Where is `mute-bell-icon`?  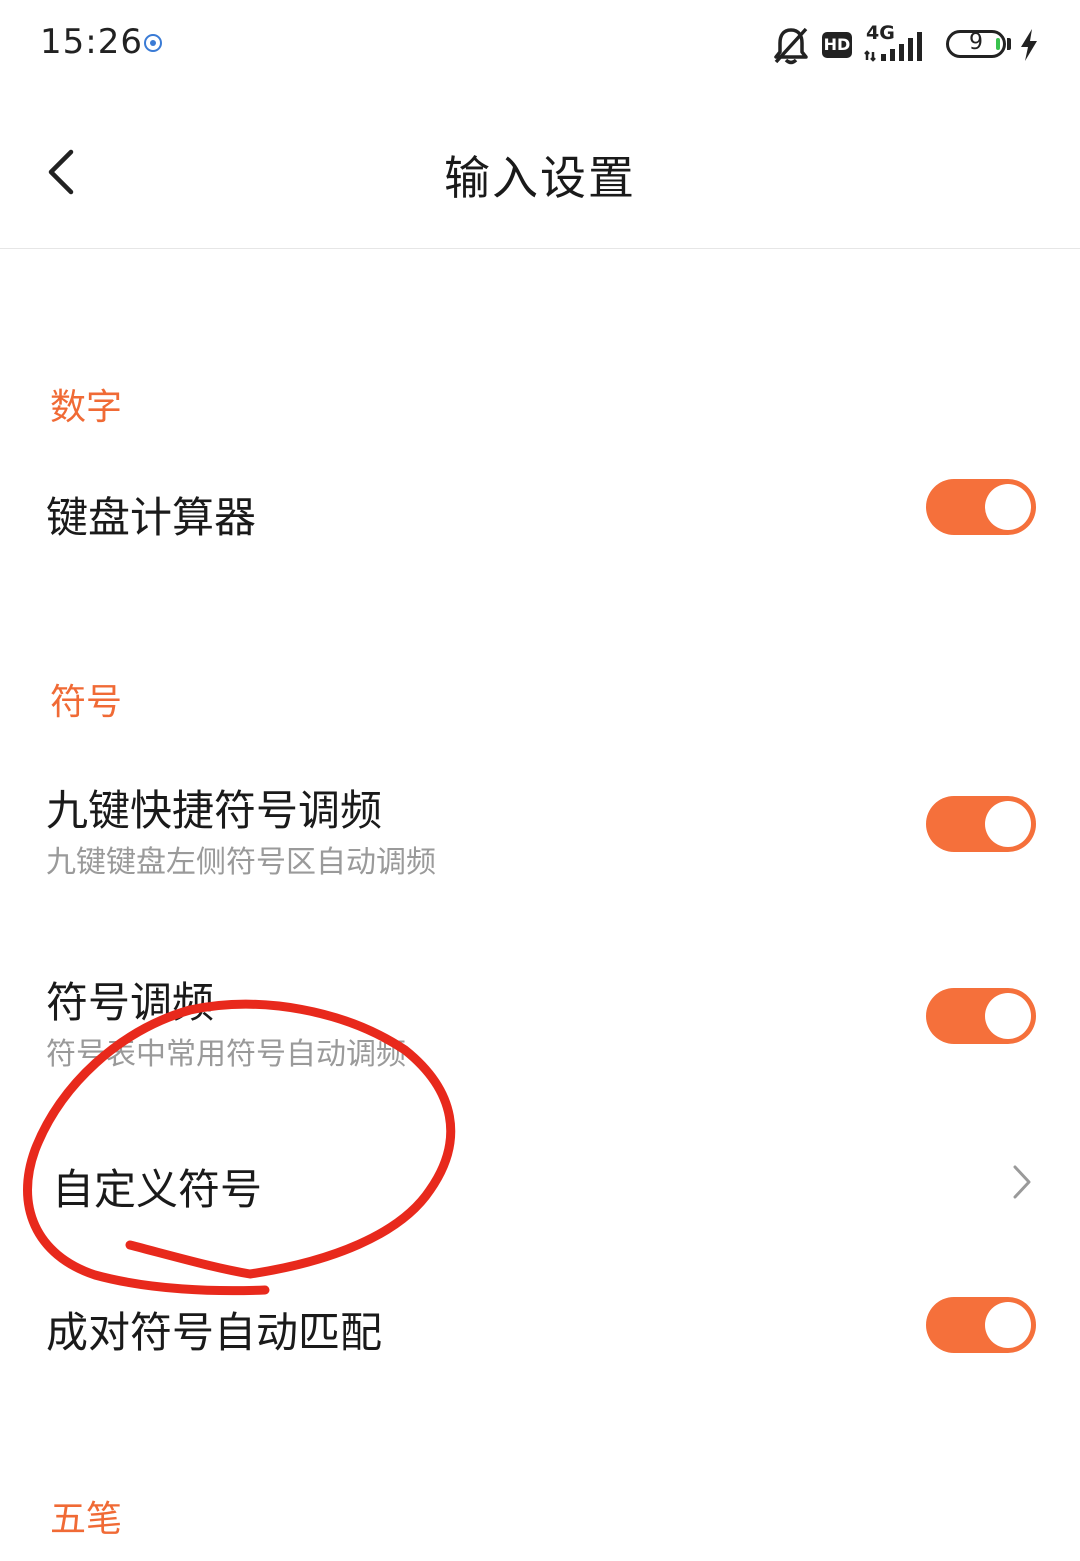 mute-bell-icon is located at coordinates (791, 46).